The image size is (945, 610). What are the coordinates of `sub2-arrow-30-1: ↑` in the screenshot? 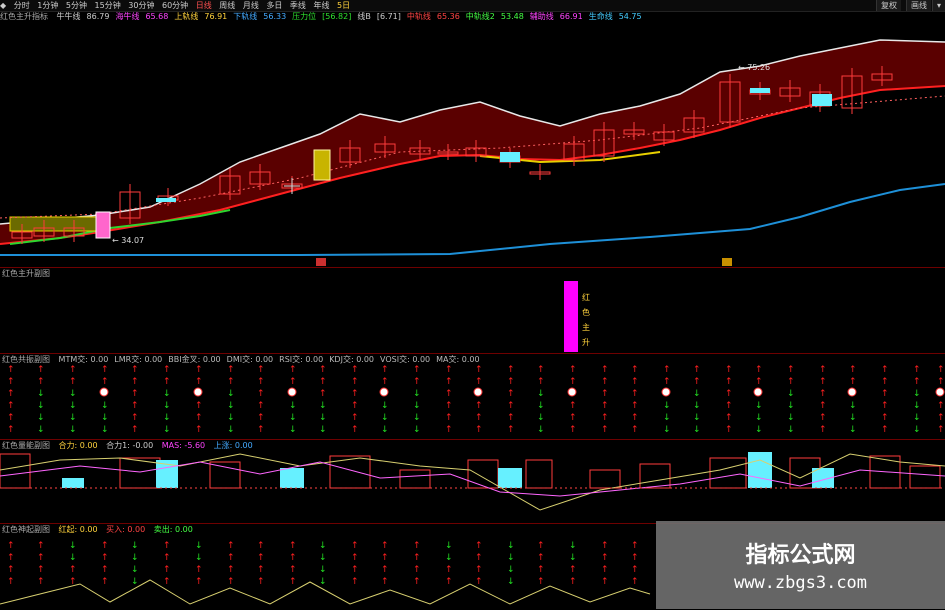 It's located at (941, 382).